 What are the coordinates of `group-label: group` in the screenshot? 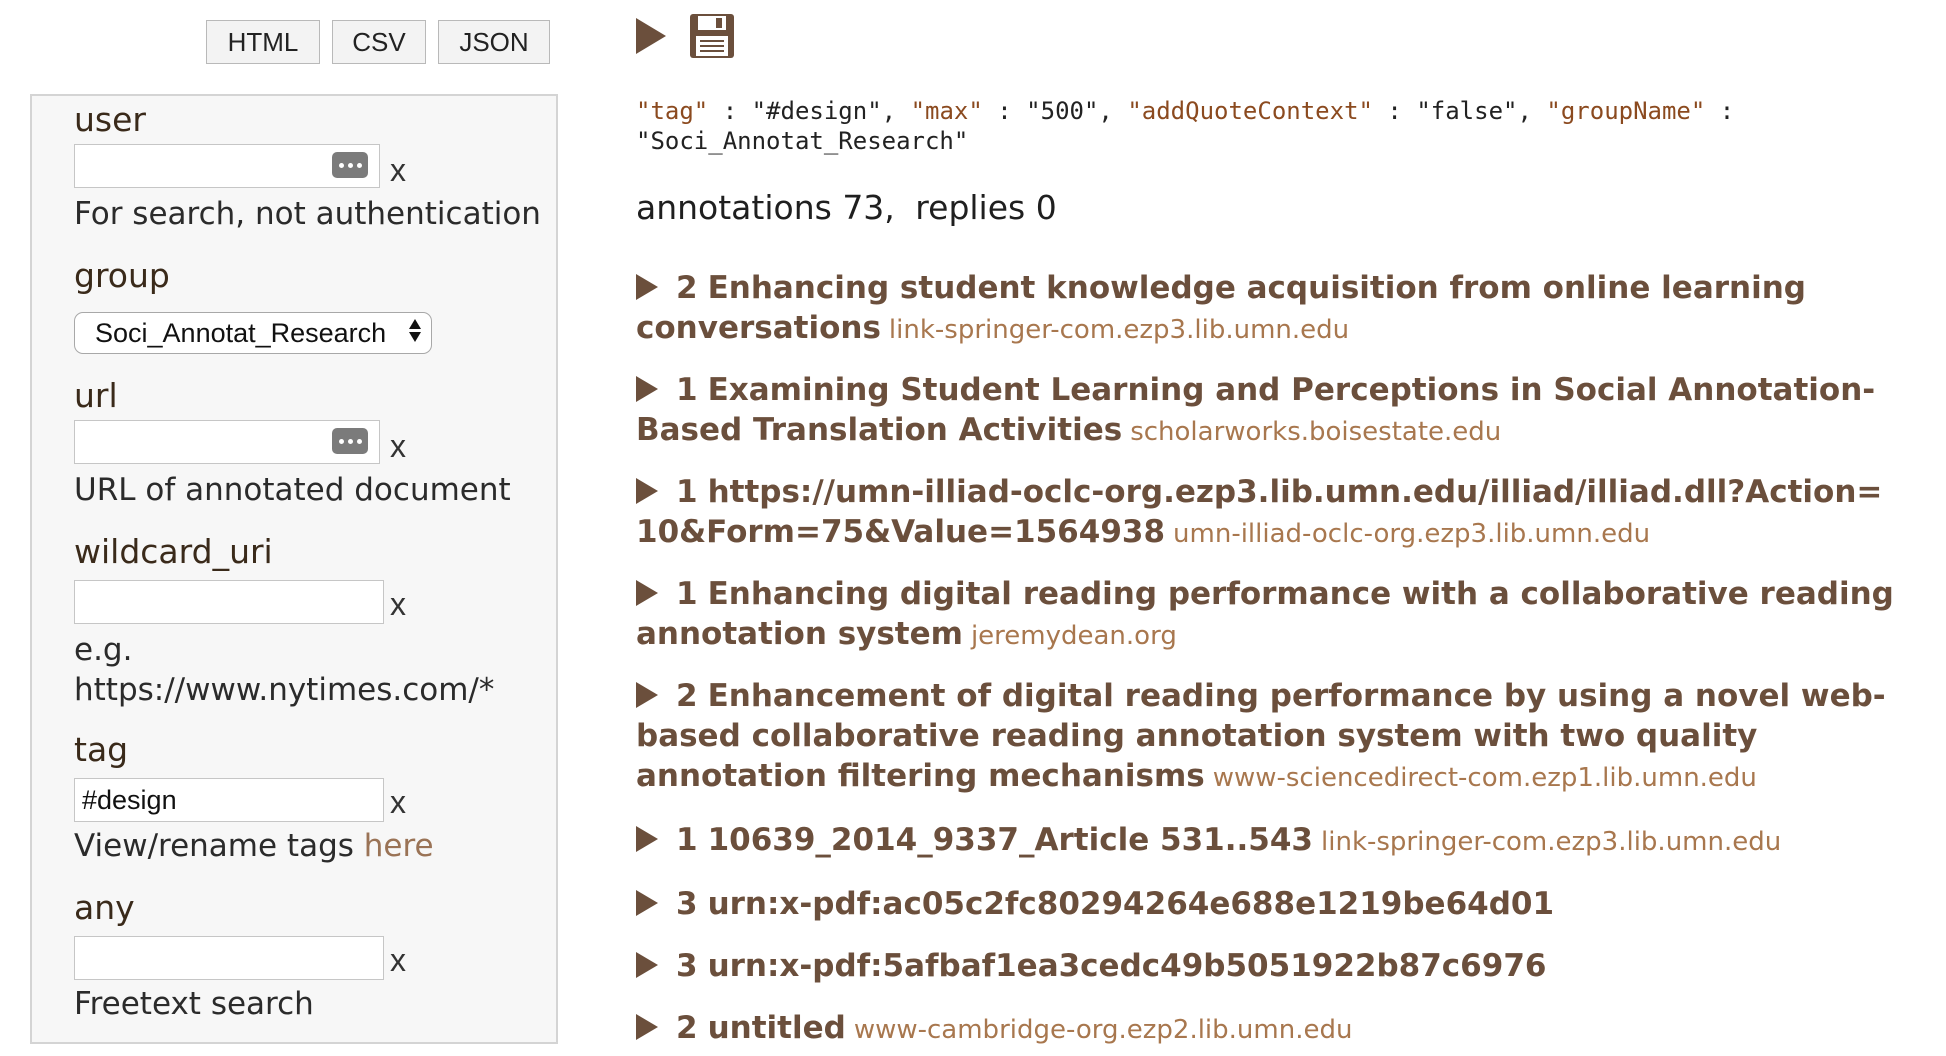 It's located at (122, 275).